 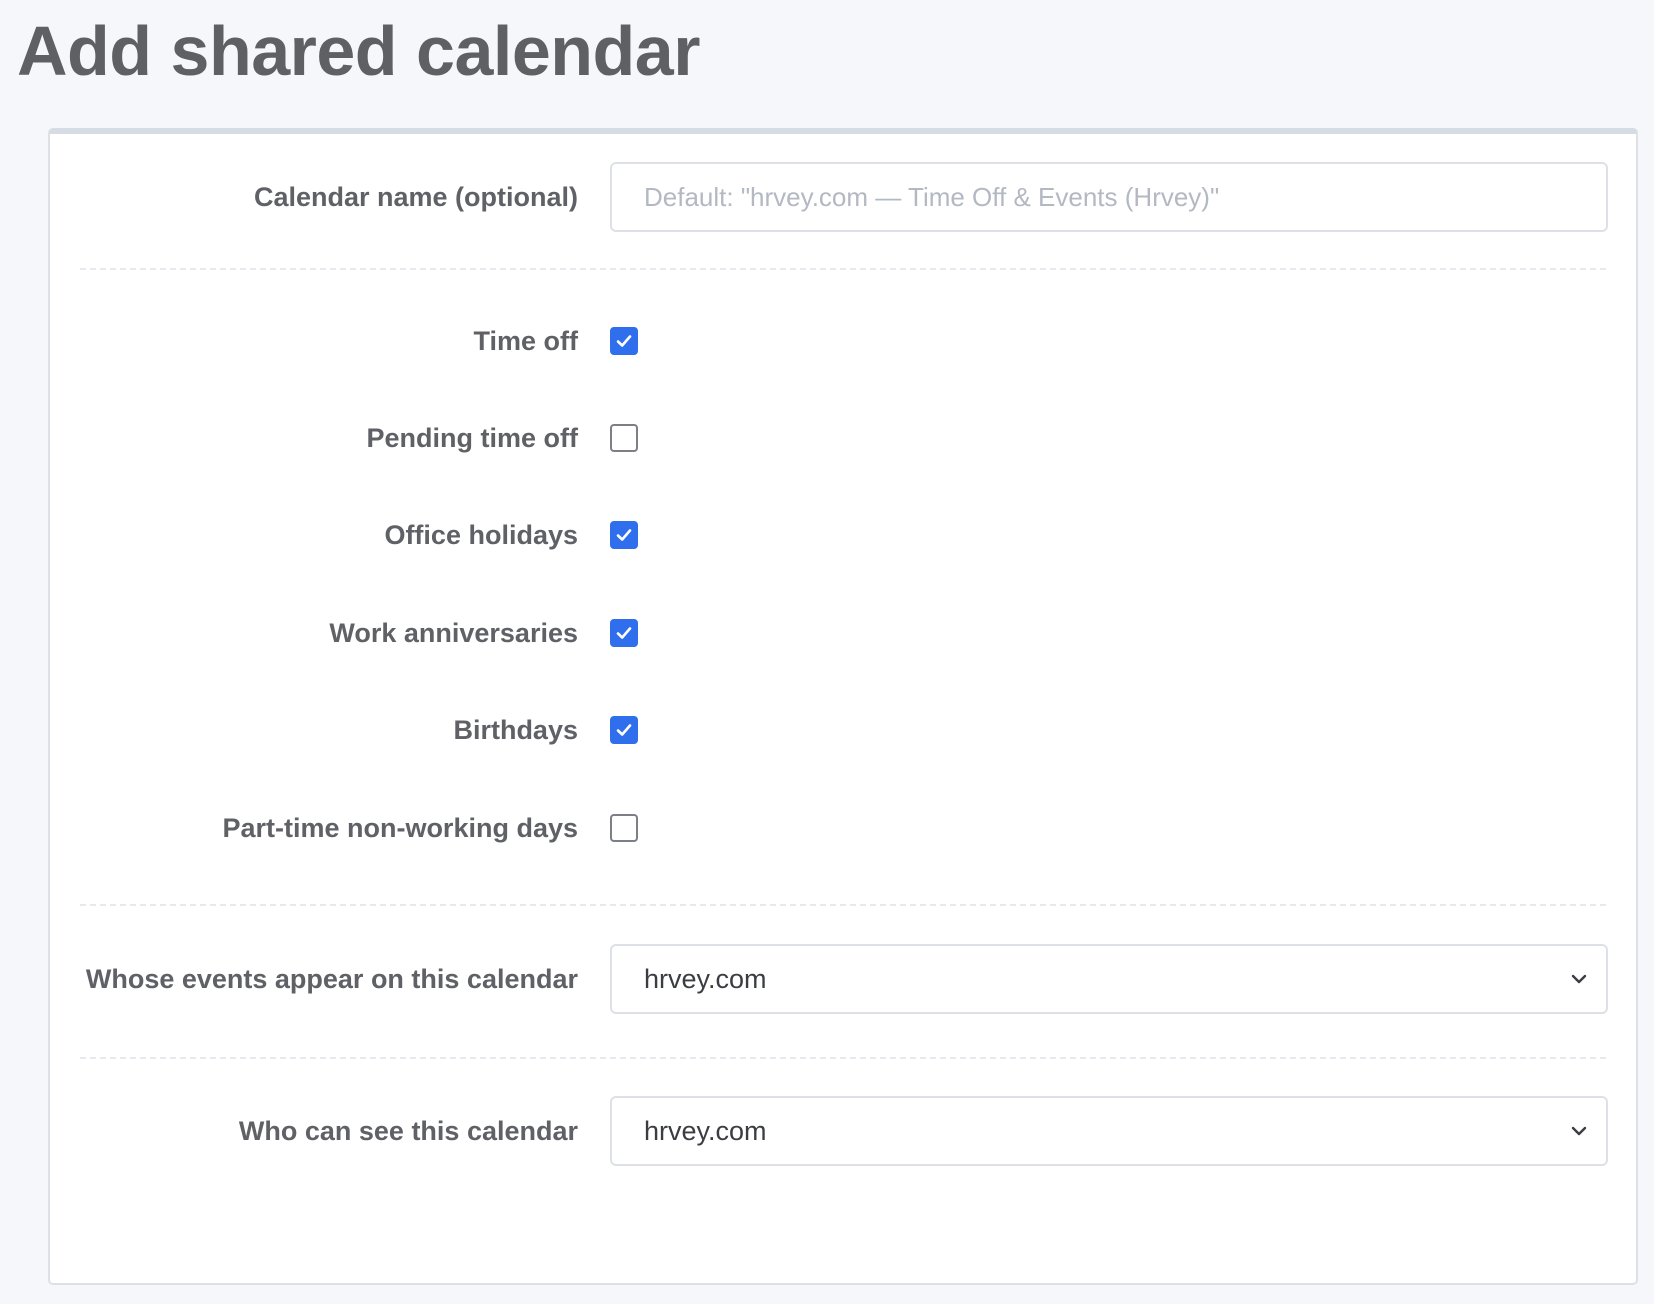 What do you see at coordinates (843, 730) in the screenshot?
I see `option-row-birthdays: Birthdays` at bounding box center [843, 730].